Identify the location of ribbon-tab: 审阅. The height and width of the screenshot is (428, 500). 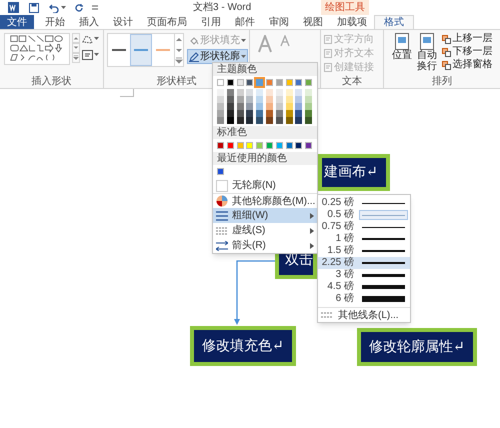
(279, 22).